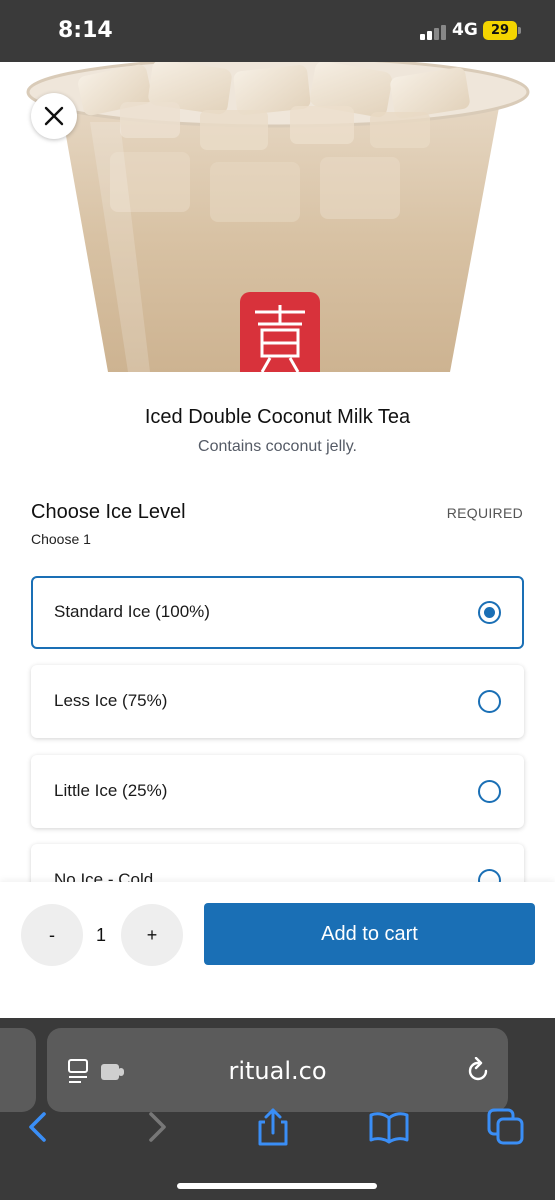 Image resolution: width=555 pixels, height=1200 pixels. I want to click on chevron-left-icon, so click(39, 1127).